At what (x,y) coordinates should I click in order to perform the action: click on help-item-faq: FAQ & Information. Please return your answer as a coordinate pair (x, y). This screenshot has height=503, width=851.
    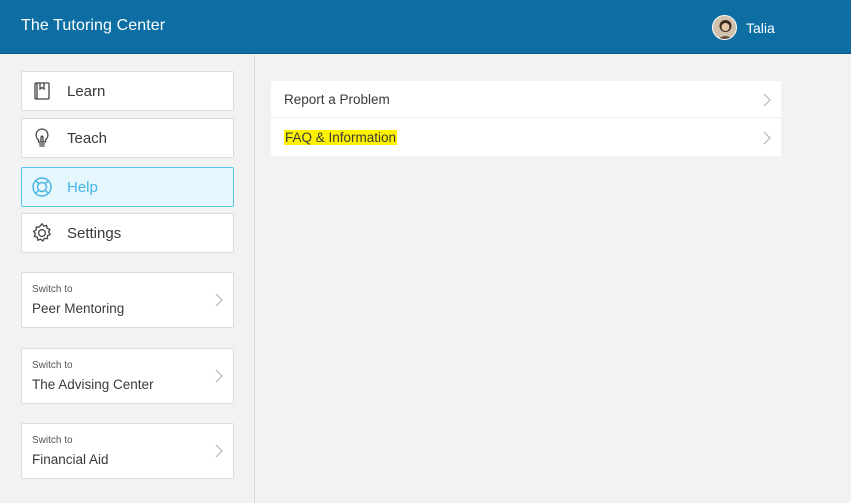
    Looking at the image, I should click on (526, 137).